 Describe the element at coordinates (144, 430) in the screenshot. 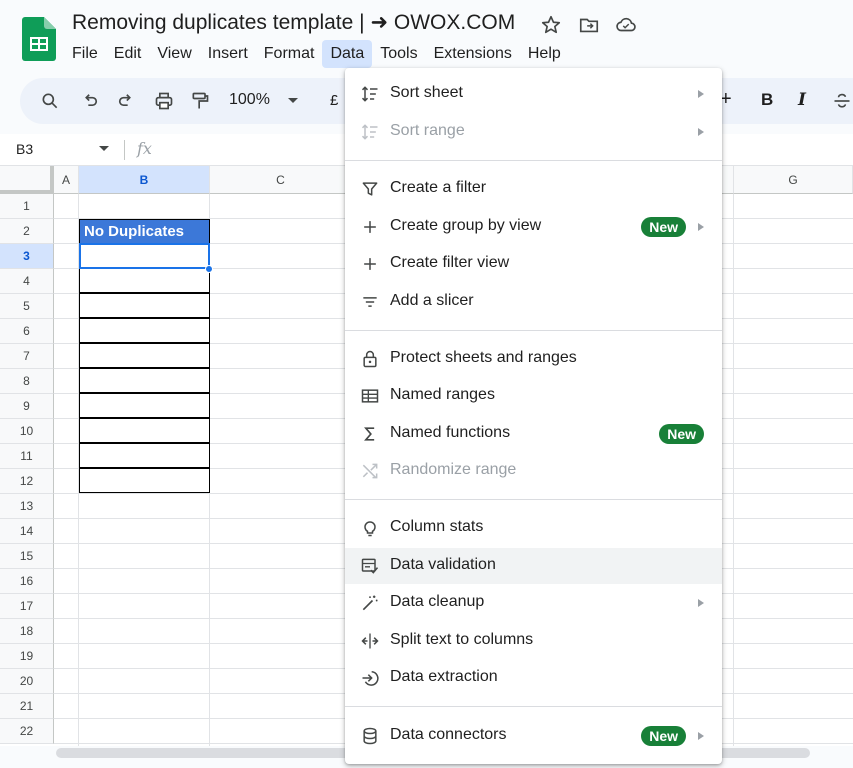

I see `cell-b10` at that location.